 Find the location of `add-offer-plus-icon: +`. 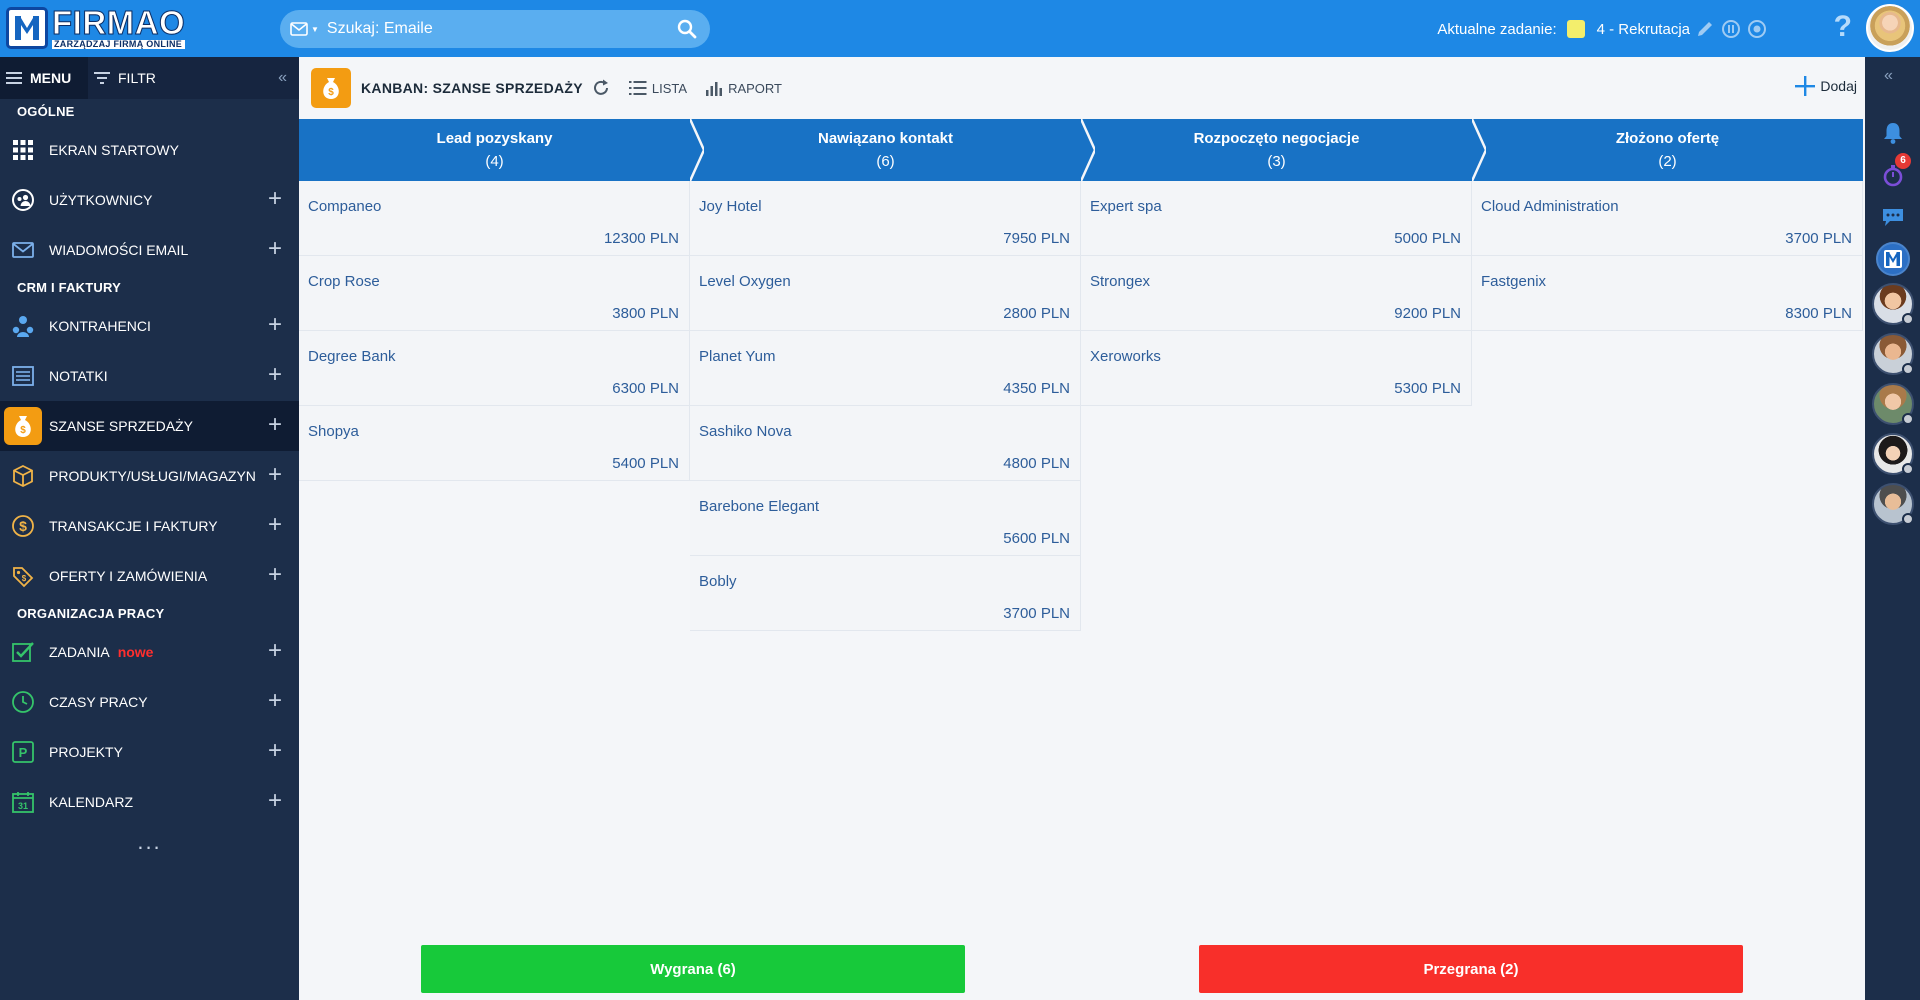

add-offer-plus-icon: + is located at coordinates (275, 575).